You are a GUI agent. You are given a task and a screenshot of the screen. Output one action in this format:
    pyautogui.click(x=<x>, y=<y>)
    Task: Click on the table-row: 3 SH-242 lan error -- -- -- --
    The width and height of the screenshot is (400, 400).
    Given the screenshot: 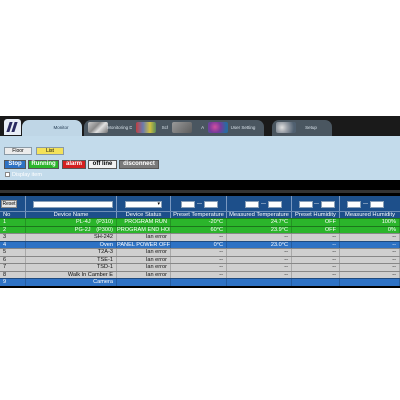 What is the action you would take?
    pyautogui.click(x=200, y=237)
    